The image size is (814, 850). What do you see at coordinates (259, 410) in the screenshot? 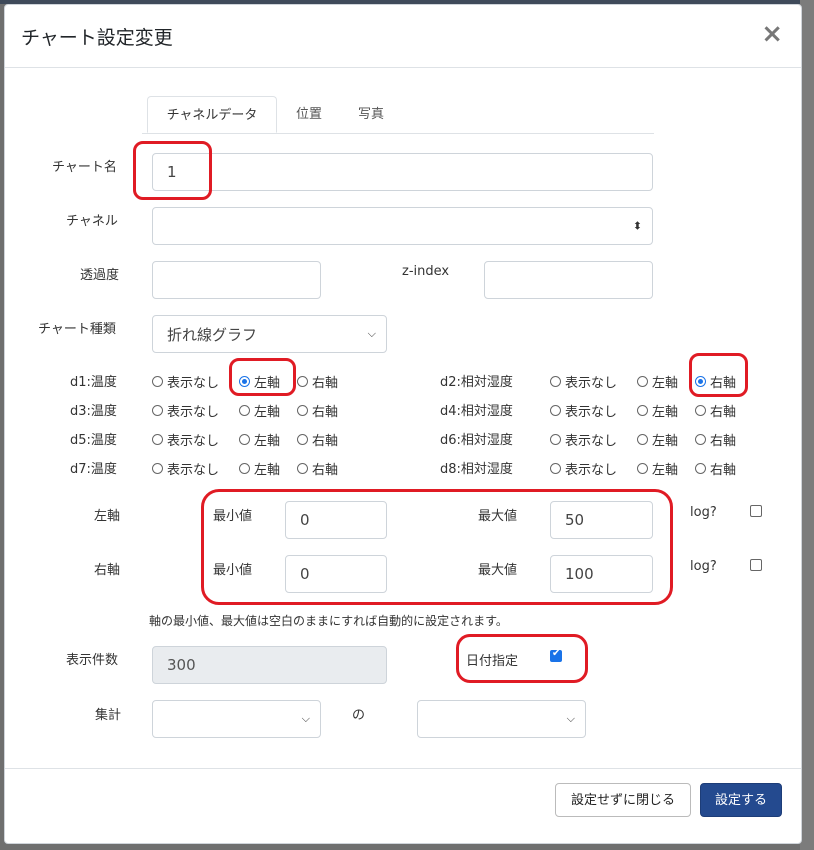
I see `series-d3-left: 左軸` at bounding box center [259, 410].